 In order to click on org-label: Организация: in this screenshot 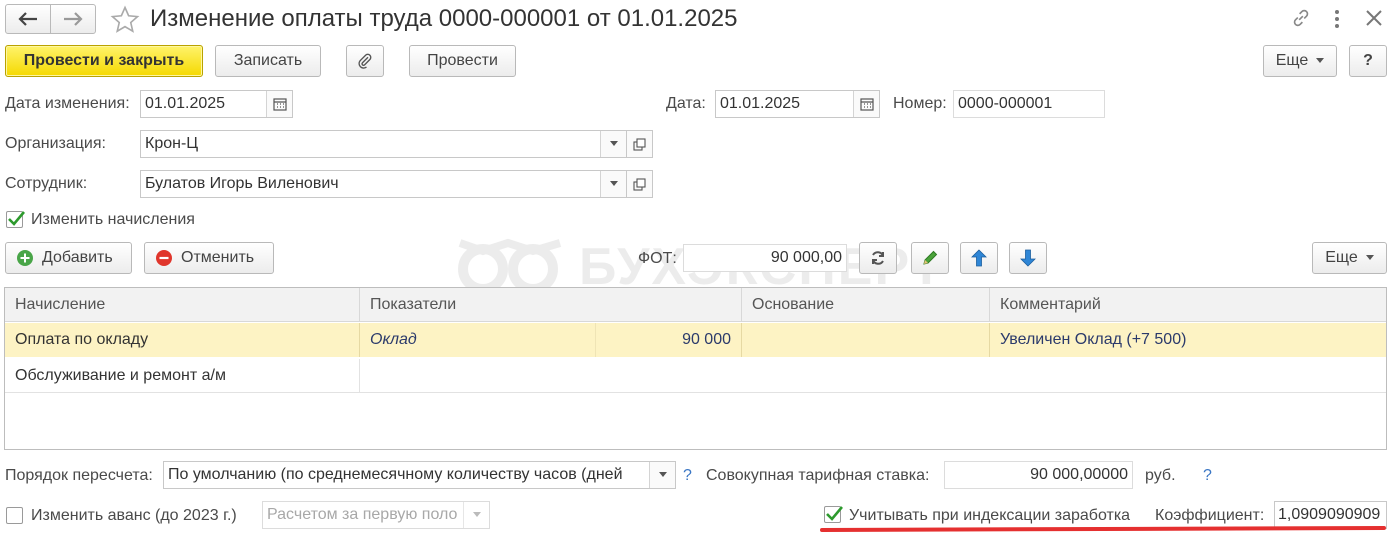, I will do `click(55, 143)`.